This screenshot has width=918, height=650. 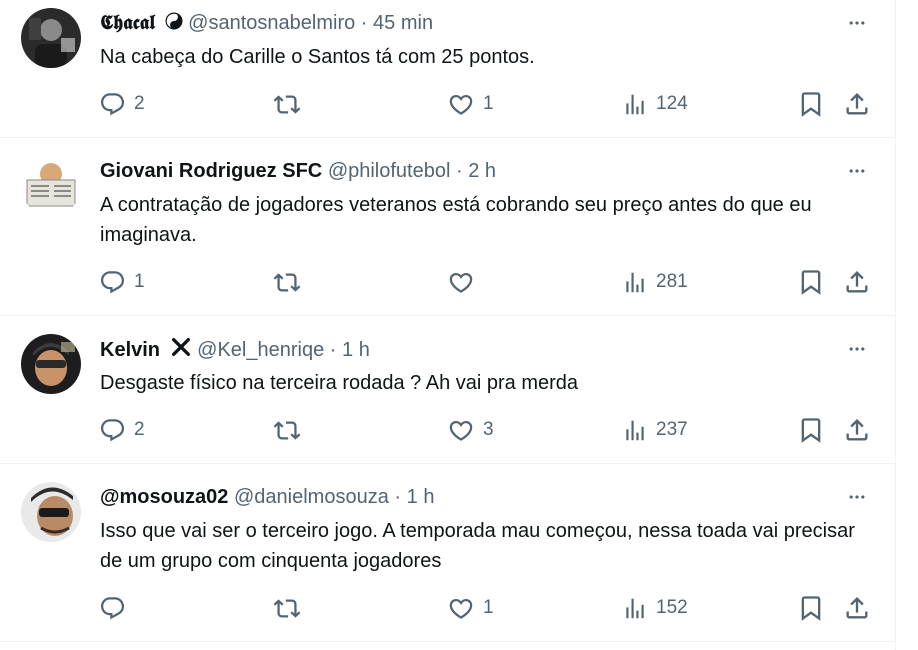 I want to click on yin-yang-icon, so click(x=174, y=24).